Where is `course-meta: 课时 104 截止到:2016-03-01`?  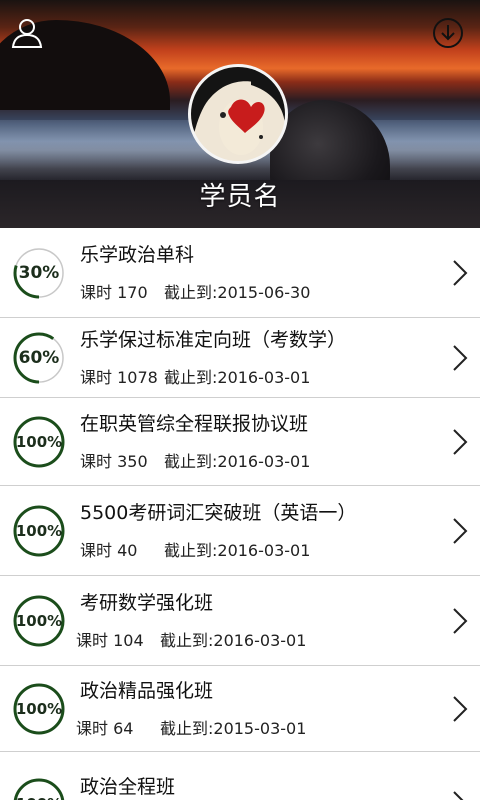
course-meta: 课时 104 截止到:2016-03-01 is located at coordinates (191, 639).